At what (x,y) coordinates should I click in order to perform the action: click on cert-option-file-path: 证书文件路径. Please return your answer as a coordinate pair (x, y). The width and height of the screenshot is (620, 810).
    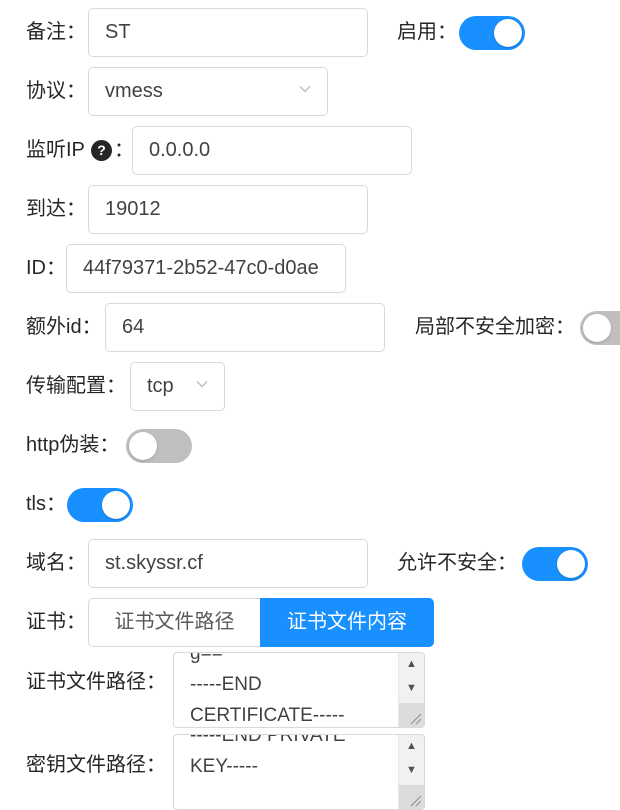
    Looking at the image, I should click on (174, 622).